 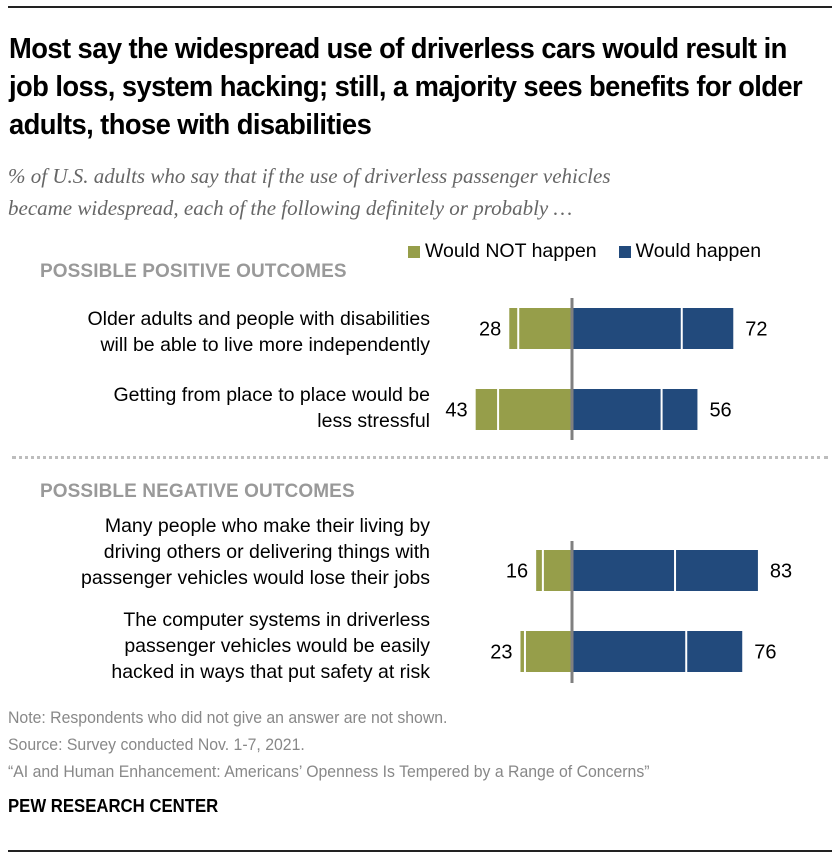 What do you see at coordinates (490, 330) in the screenshot?
I see `value-label-not-happen: 28` at bounding box center [490, 330].